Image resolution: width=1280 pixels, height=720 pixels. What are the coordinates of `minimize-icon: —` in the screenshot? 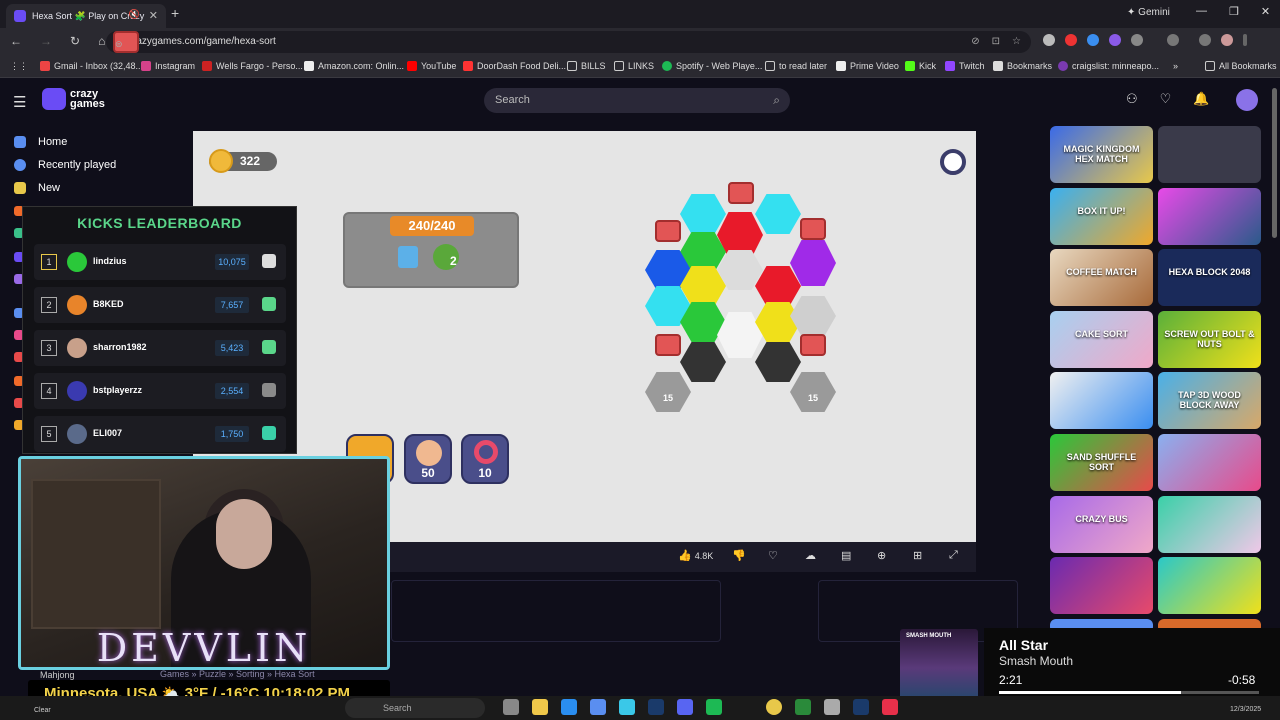 It's located at (1201, 11).